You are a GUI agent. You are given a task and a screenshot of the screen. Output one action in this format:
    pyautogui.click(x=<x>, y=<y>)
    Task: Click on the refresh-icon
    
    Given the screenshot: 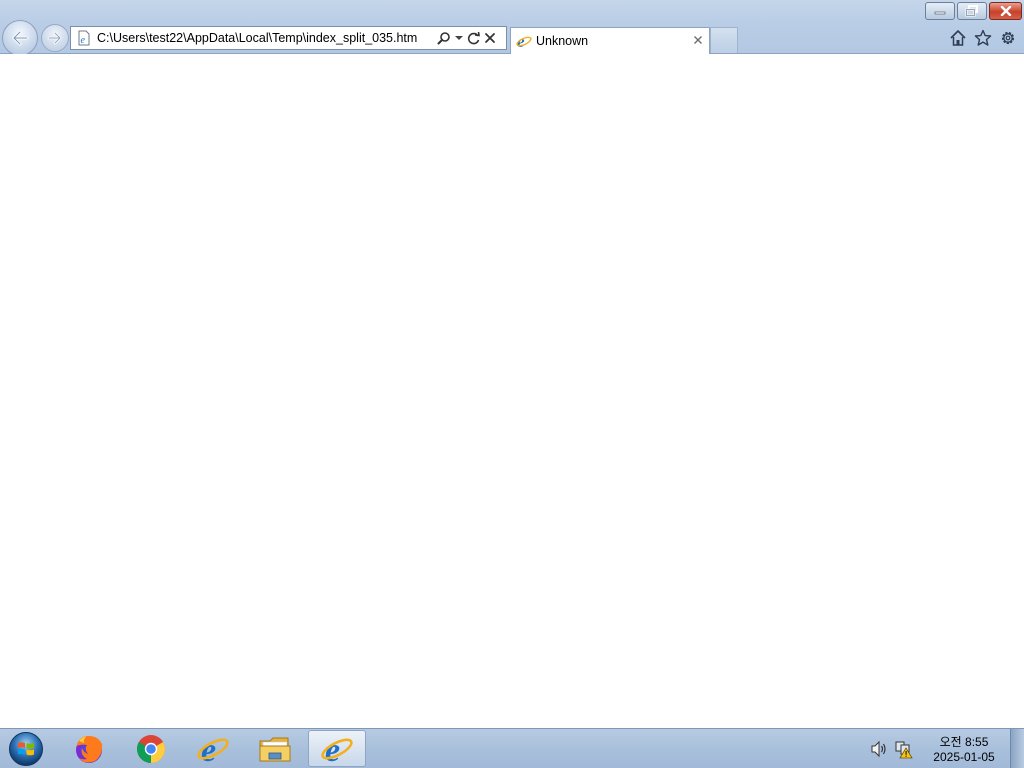 What is the action you would take?
    pyautogui.click(x=473, y=38)
    